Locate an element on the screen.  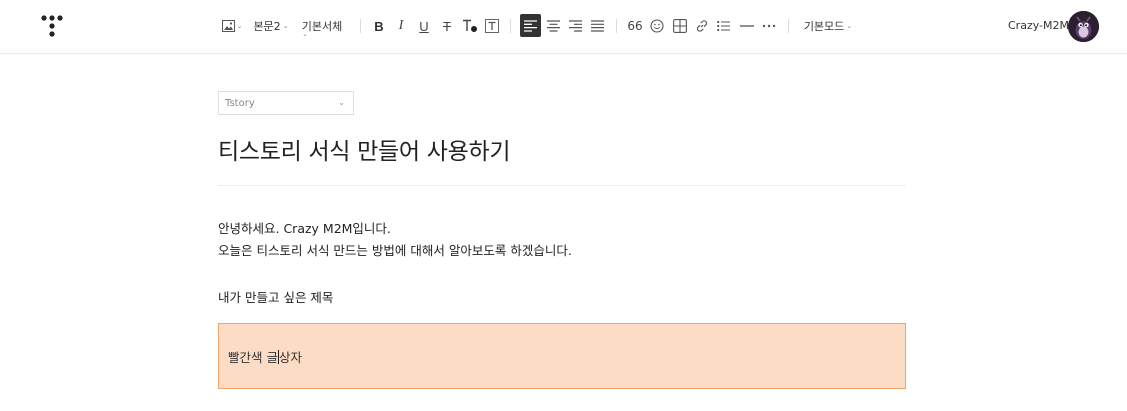
red-text-box-content: 빨간색 글상자 is located at coordinates (265, 356).